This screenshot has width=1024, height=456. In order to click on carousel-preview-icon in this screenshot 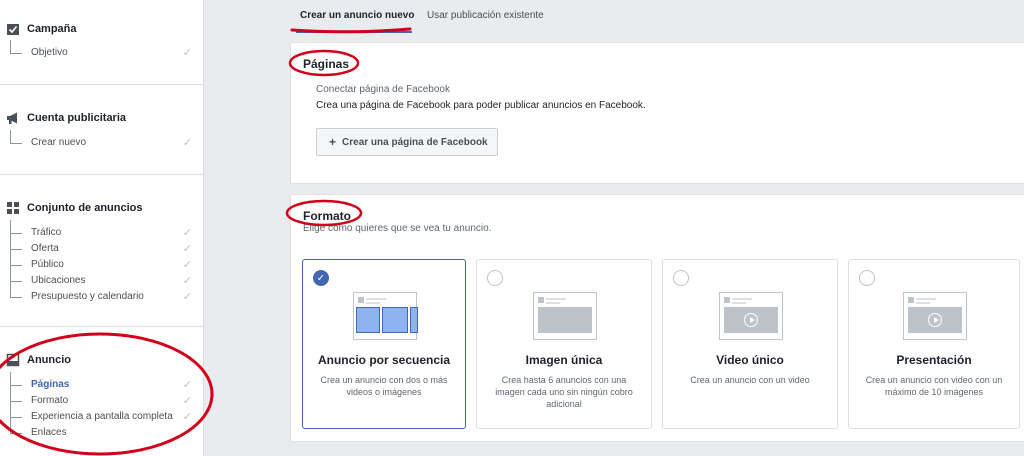, I will do `click(385, 316)`.